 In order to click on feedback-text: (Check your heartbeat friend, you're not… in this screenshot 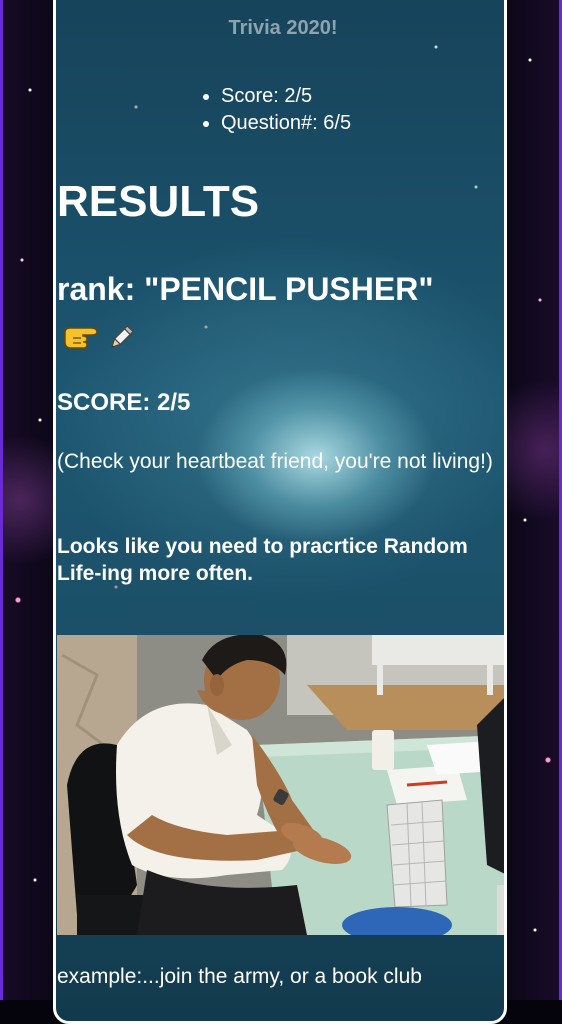, I will do `click(275, 461)`.